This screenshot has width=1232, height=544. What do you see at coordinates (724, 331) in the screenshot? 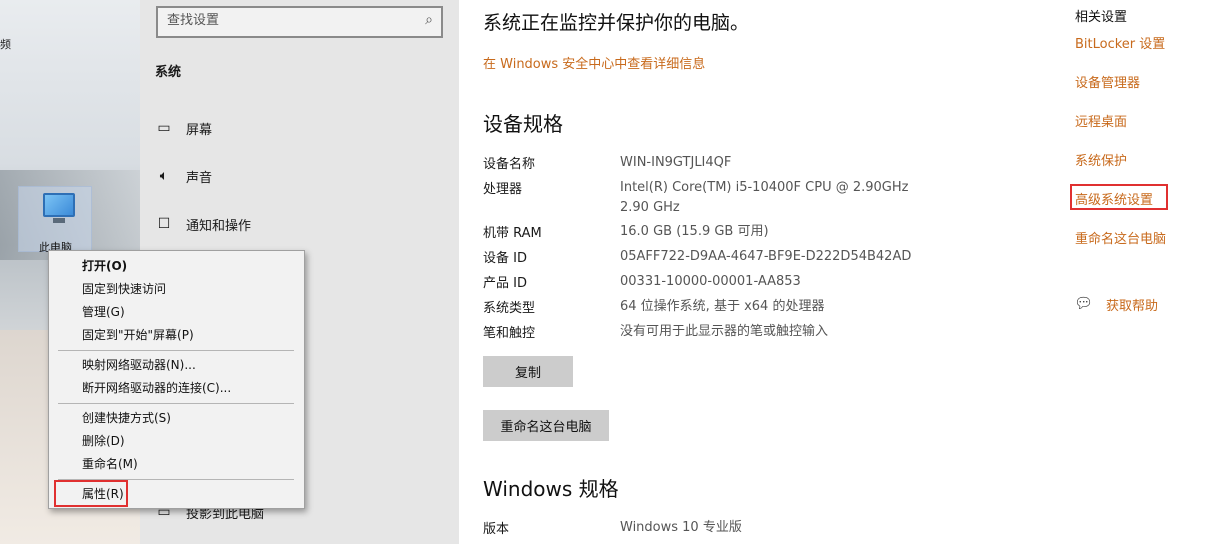
I see `spec-value: 没有可用于此显示器的笔或触控输入` at bounding box center [724, 331].